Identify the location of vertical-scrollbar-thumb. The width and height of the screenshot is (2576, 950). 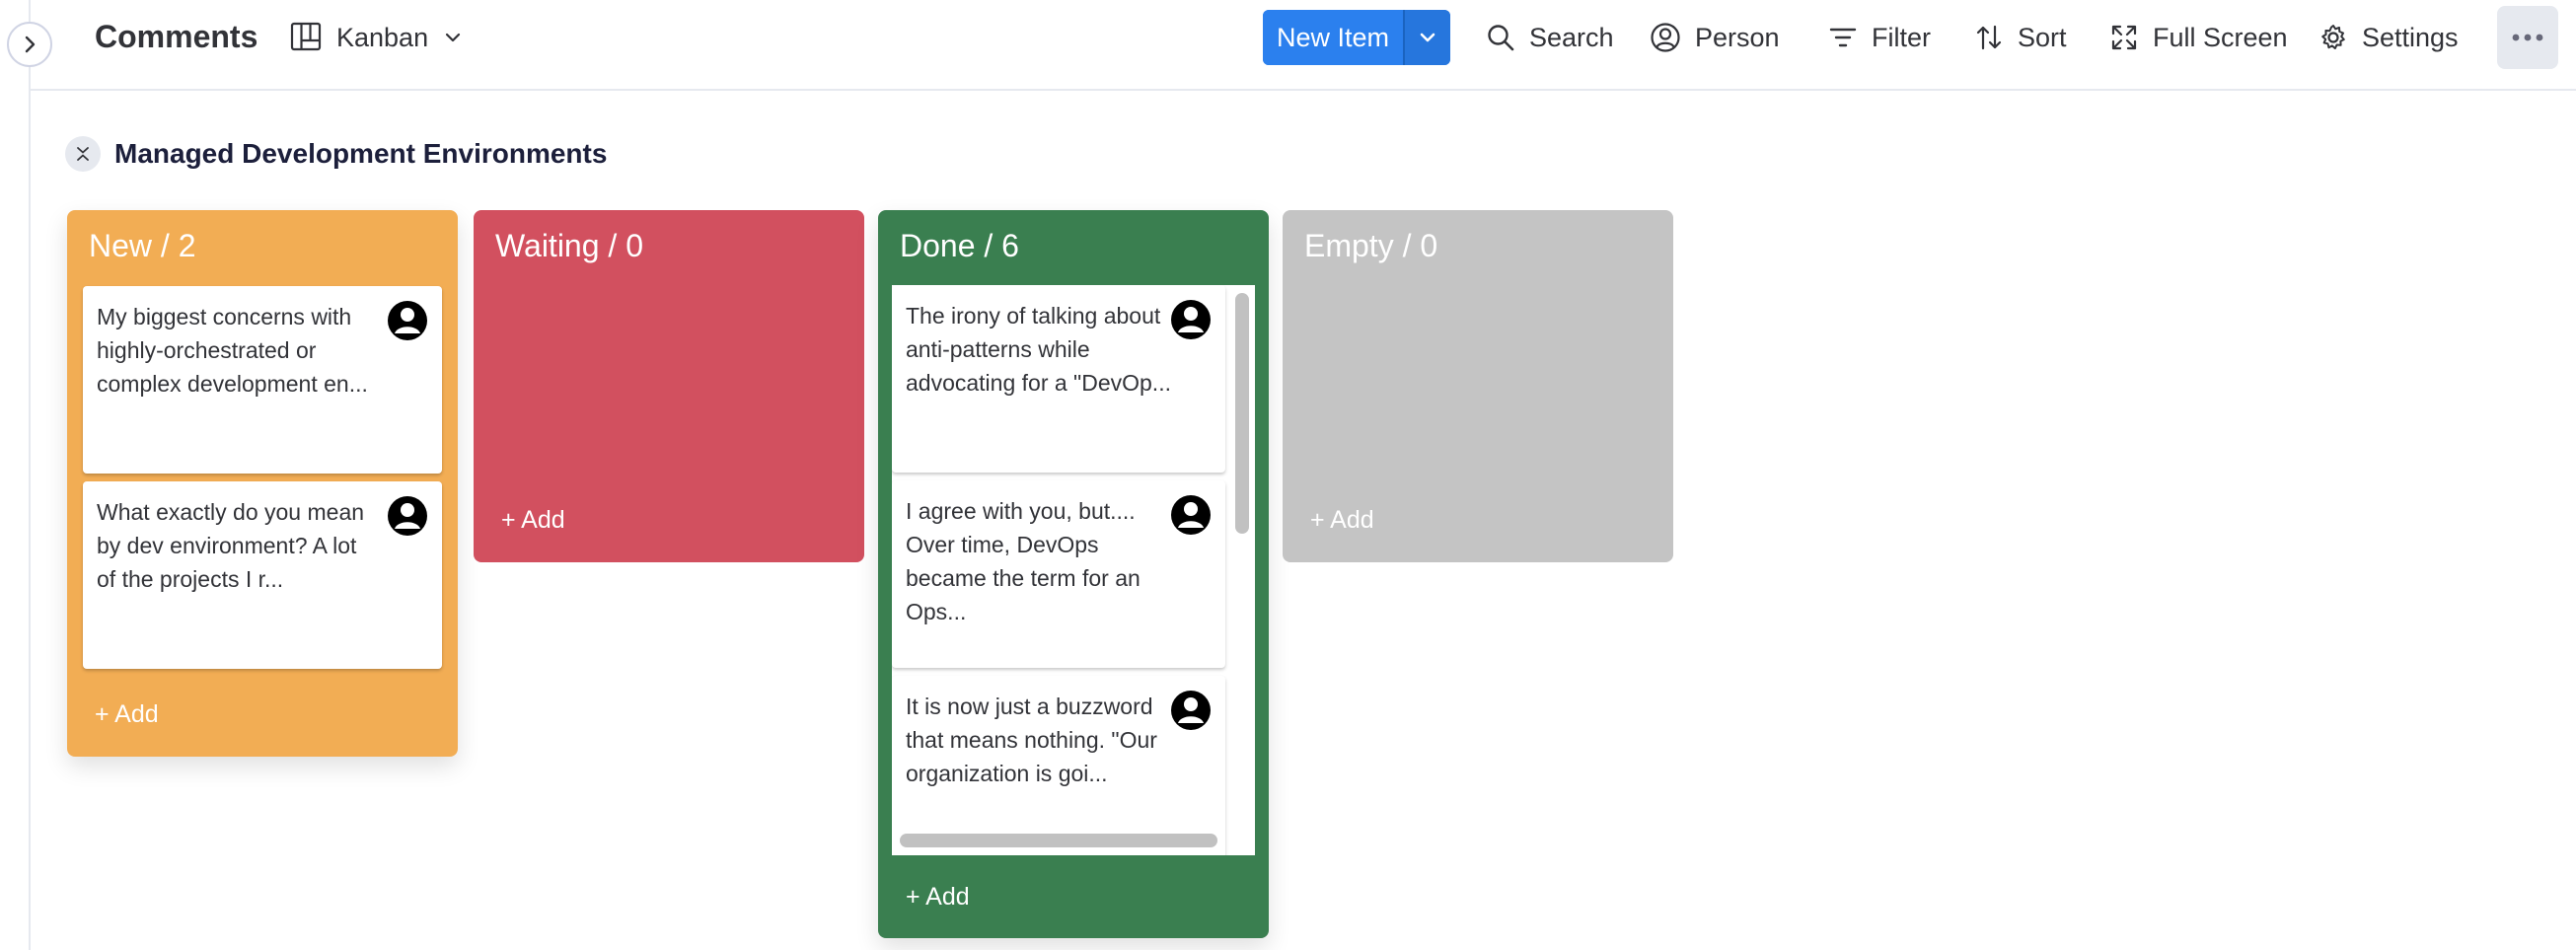
(1242, 413).